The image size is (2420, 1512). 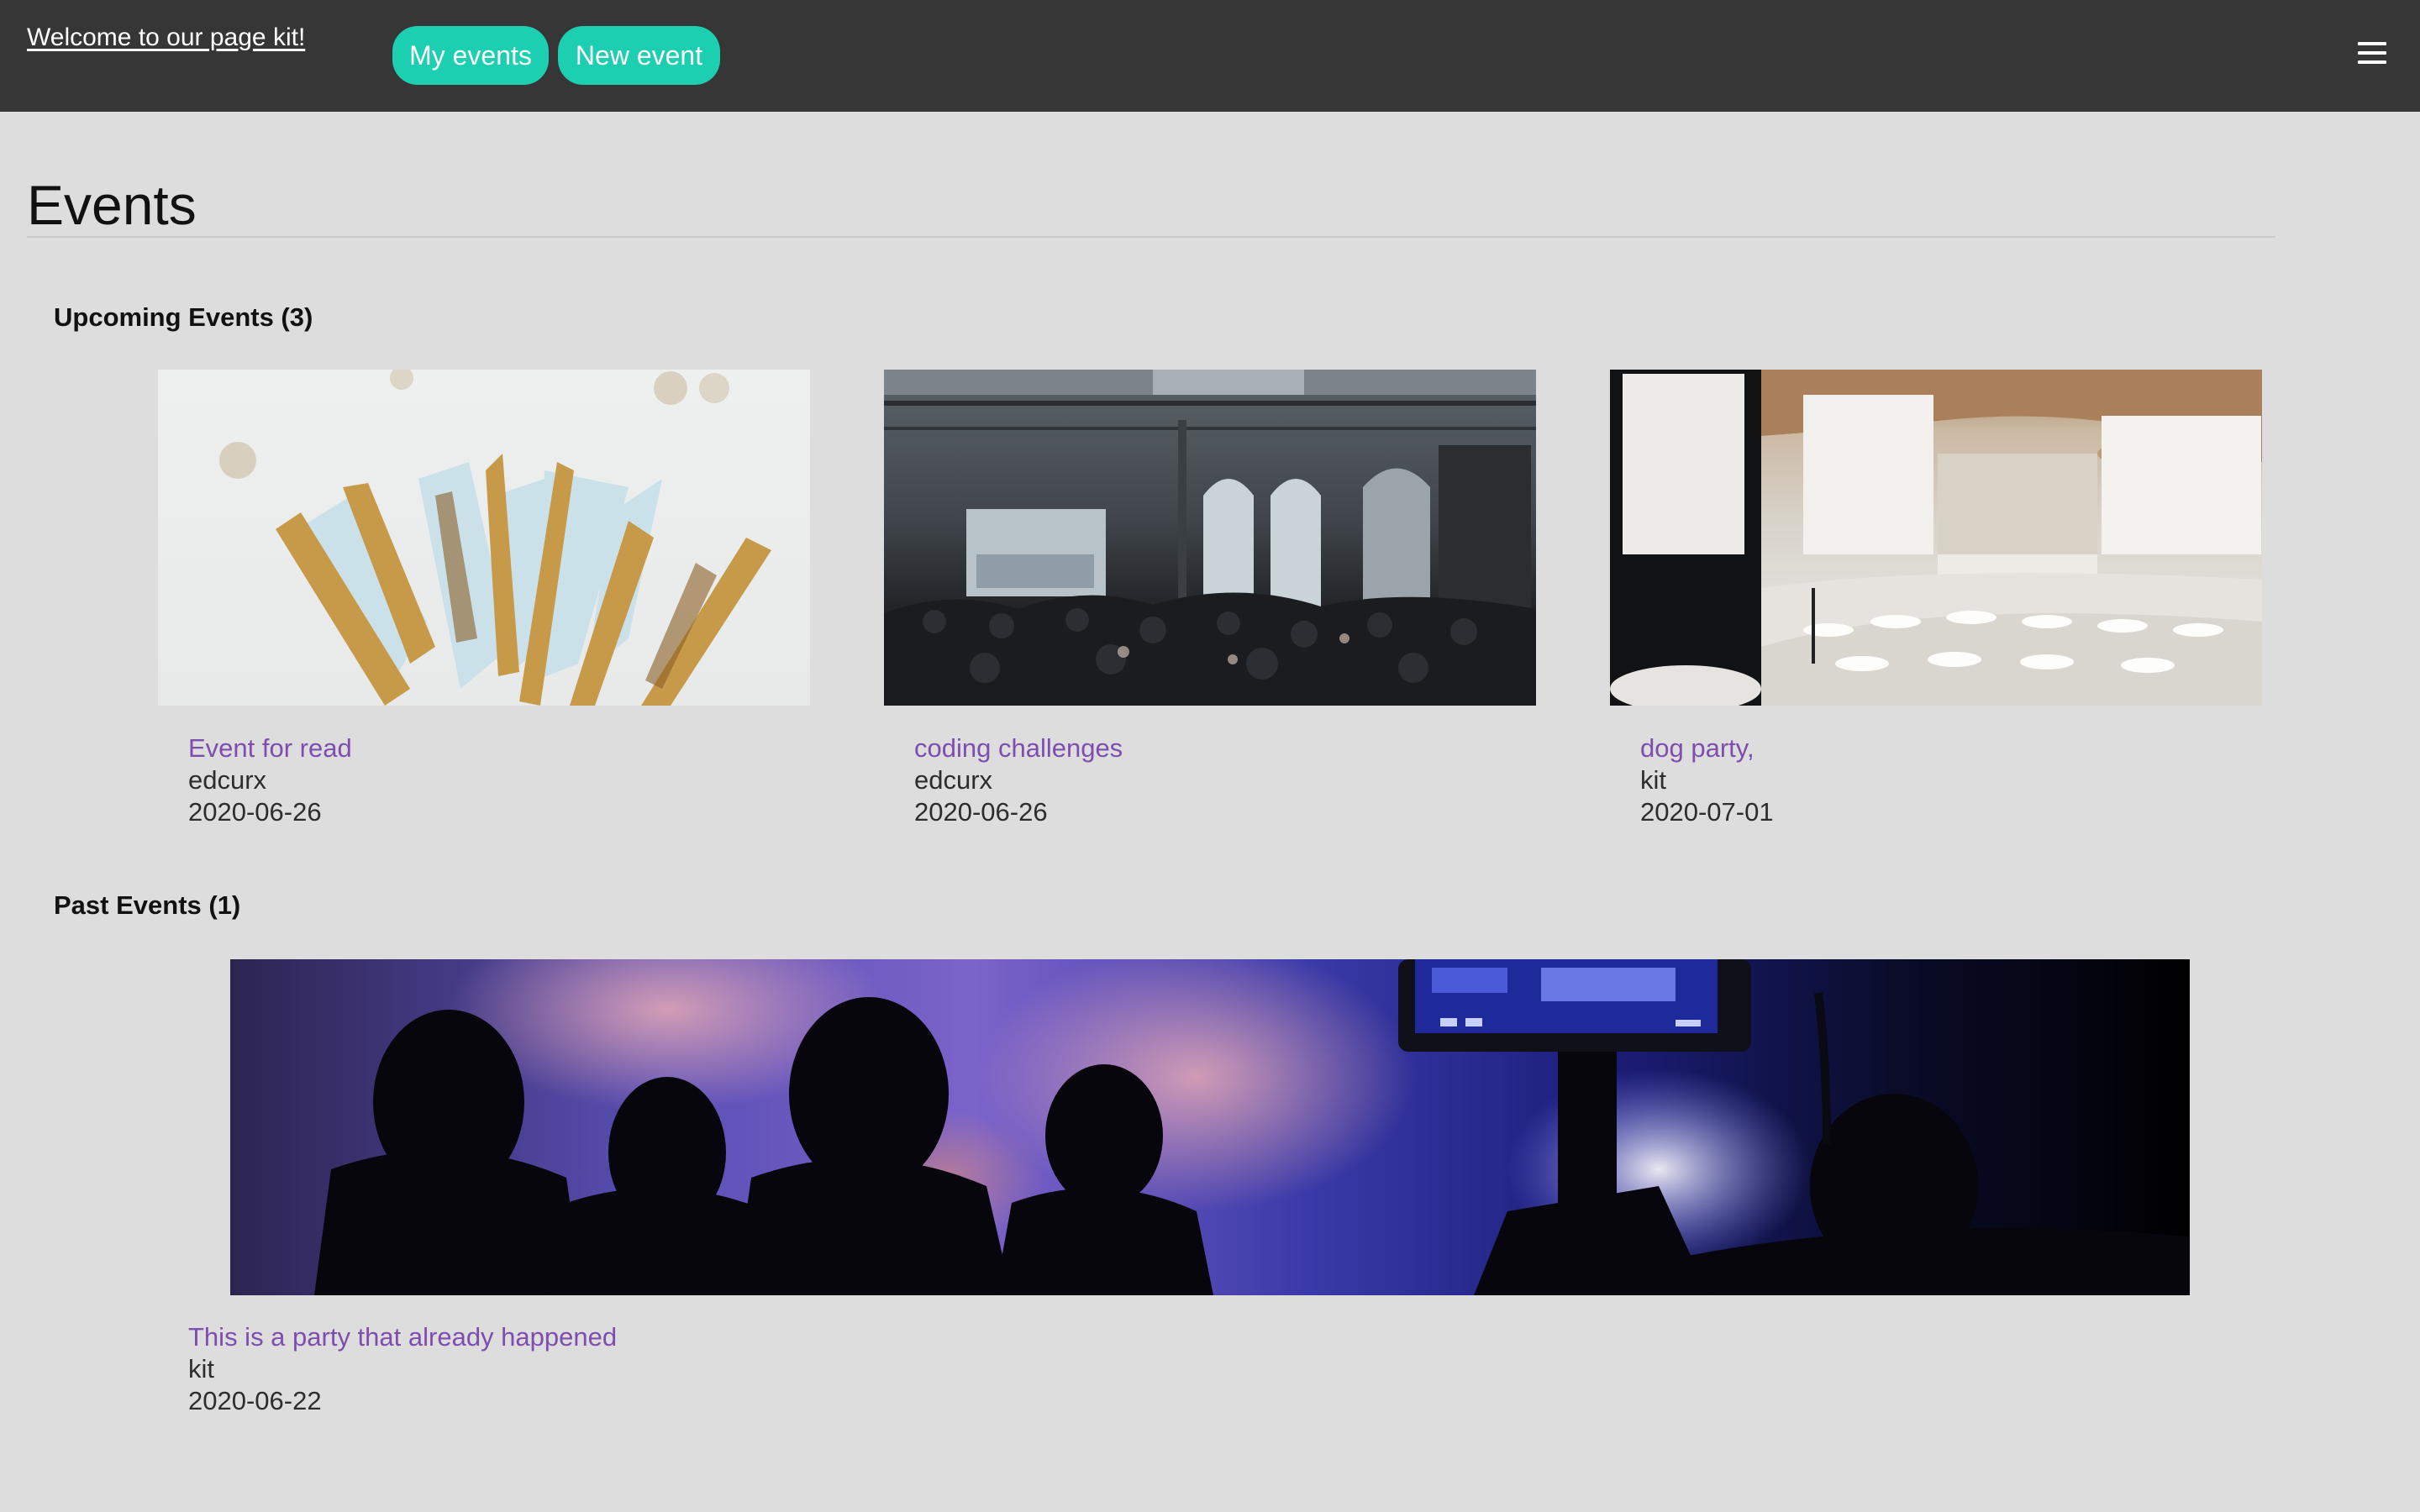 I want to click on past-events-heading: Past Events (1), so click(x=147, y=905).